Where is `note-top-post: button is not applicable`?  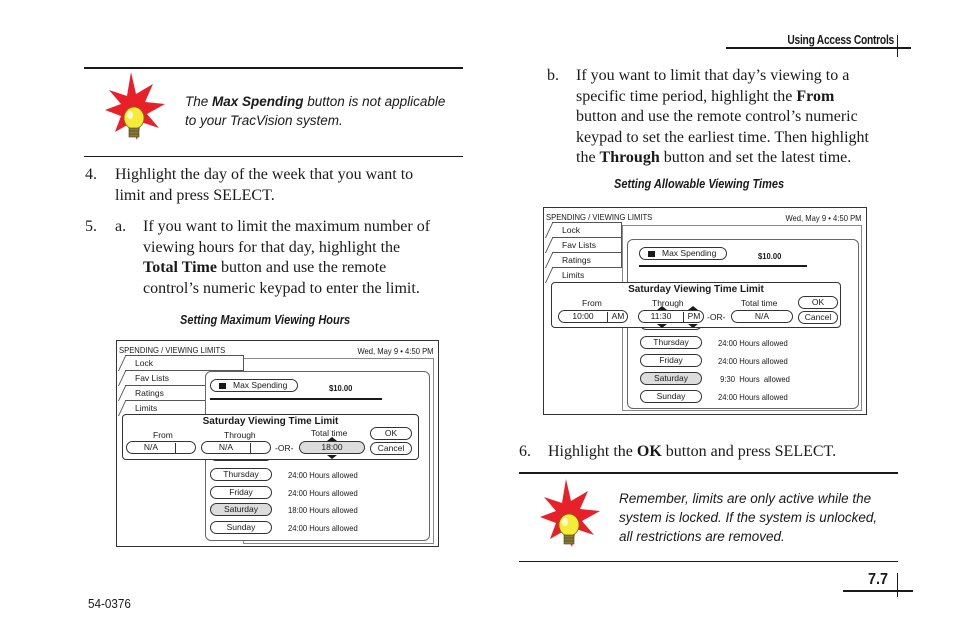
note-top-post: button is not applicable is located at coordinates (374, 101).